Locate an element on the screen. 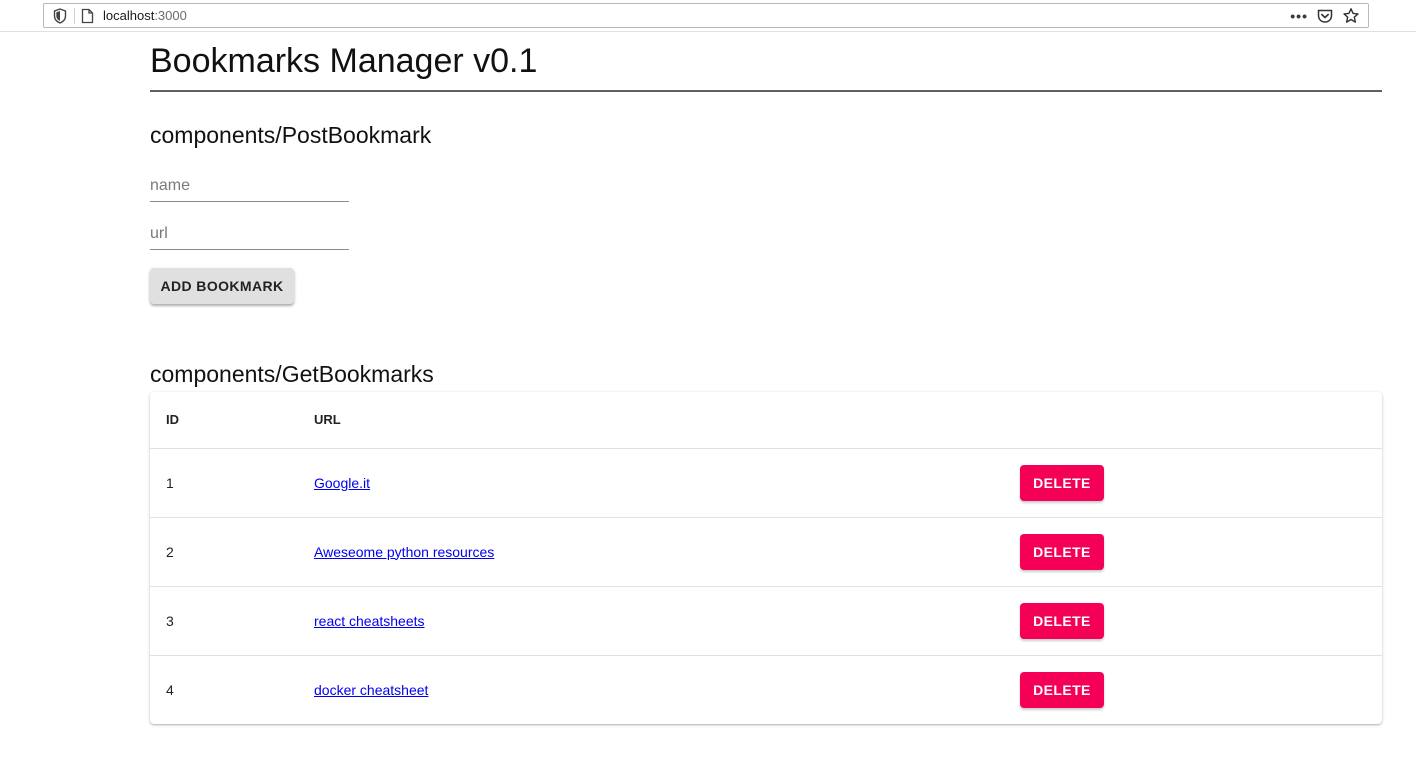 This screenshot has width=1416, height=769. row-url-cell: docker cheatsheet is located at coordinates (667, 689).